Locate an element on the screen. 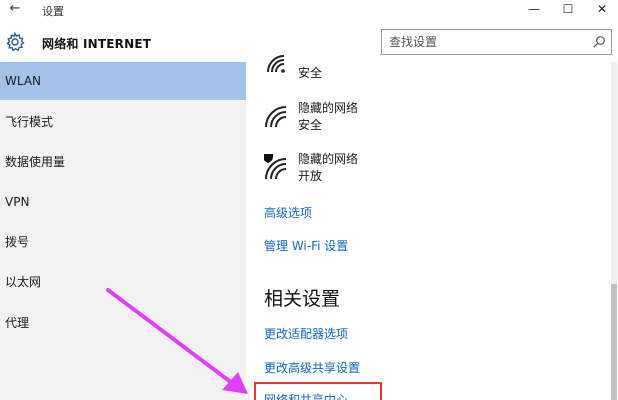  wifi-shield-icon is located at coordinates (275, 167).